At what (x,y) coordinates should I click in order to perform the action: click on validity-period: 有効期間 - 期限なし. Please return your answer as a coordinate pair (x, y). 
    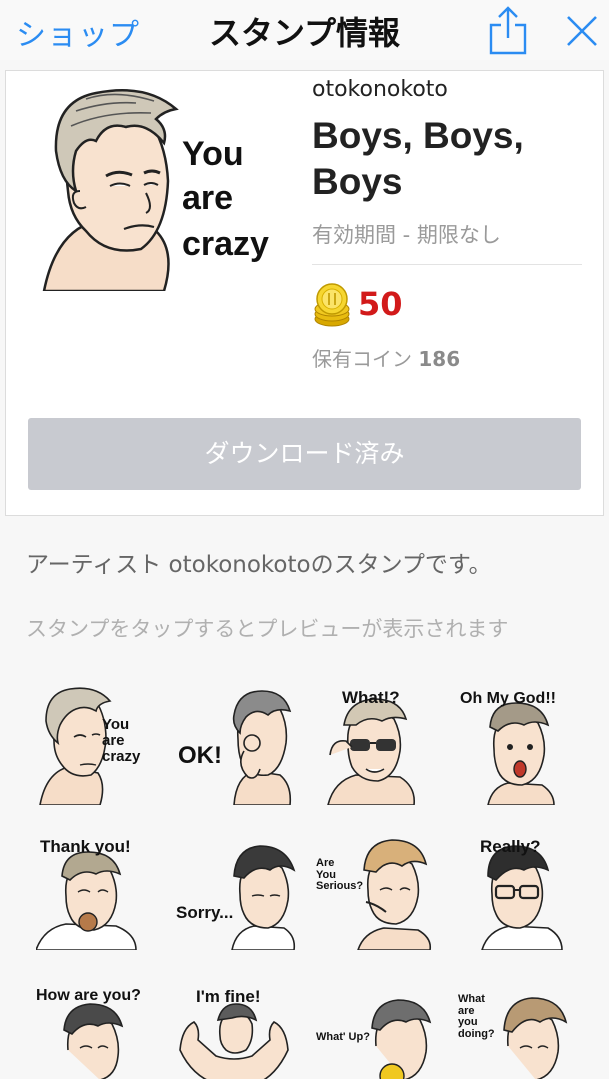
    Looking at the image, I should click on (406, 235).